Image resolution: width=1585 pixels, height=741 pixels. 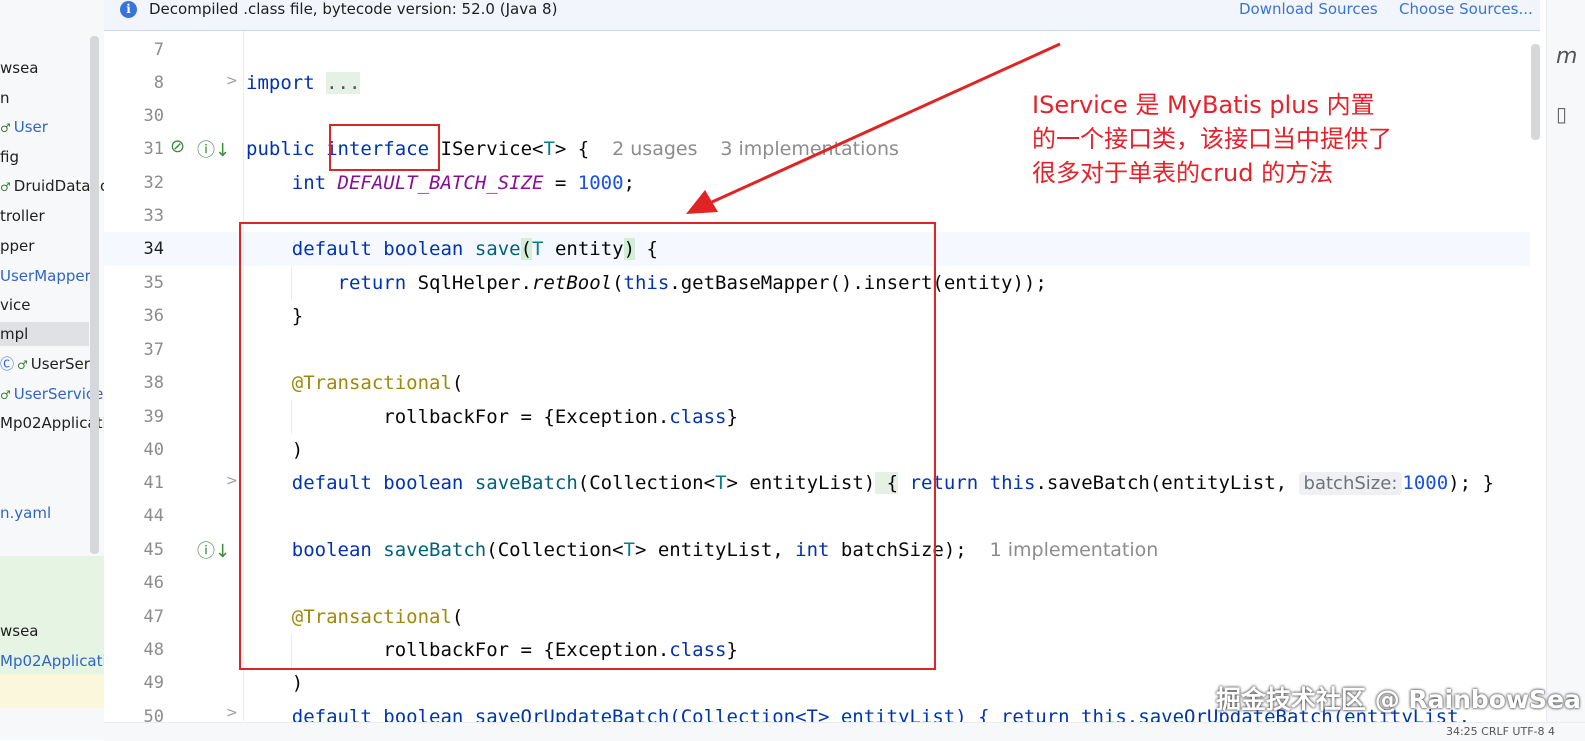 I want to click on parameter-hint: batchSize:, so click(x=1350, y=483).